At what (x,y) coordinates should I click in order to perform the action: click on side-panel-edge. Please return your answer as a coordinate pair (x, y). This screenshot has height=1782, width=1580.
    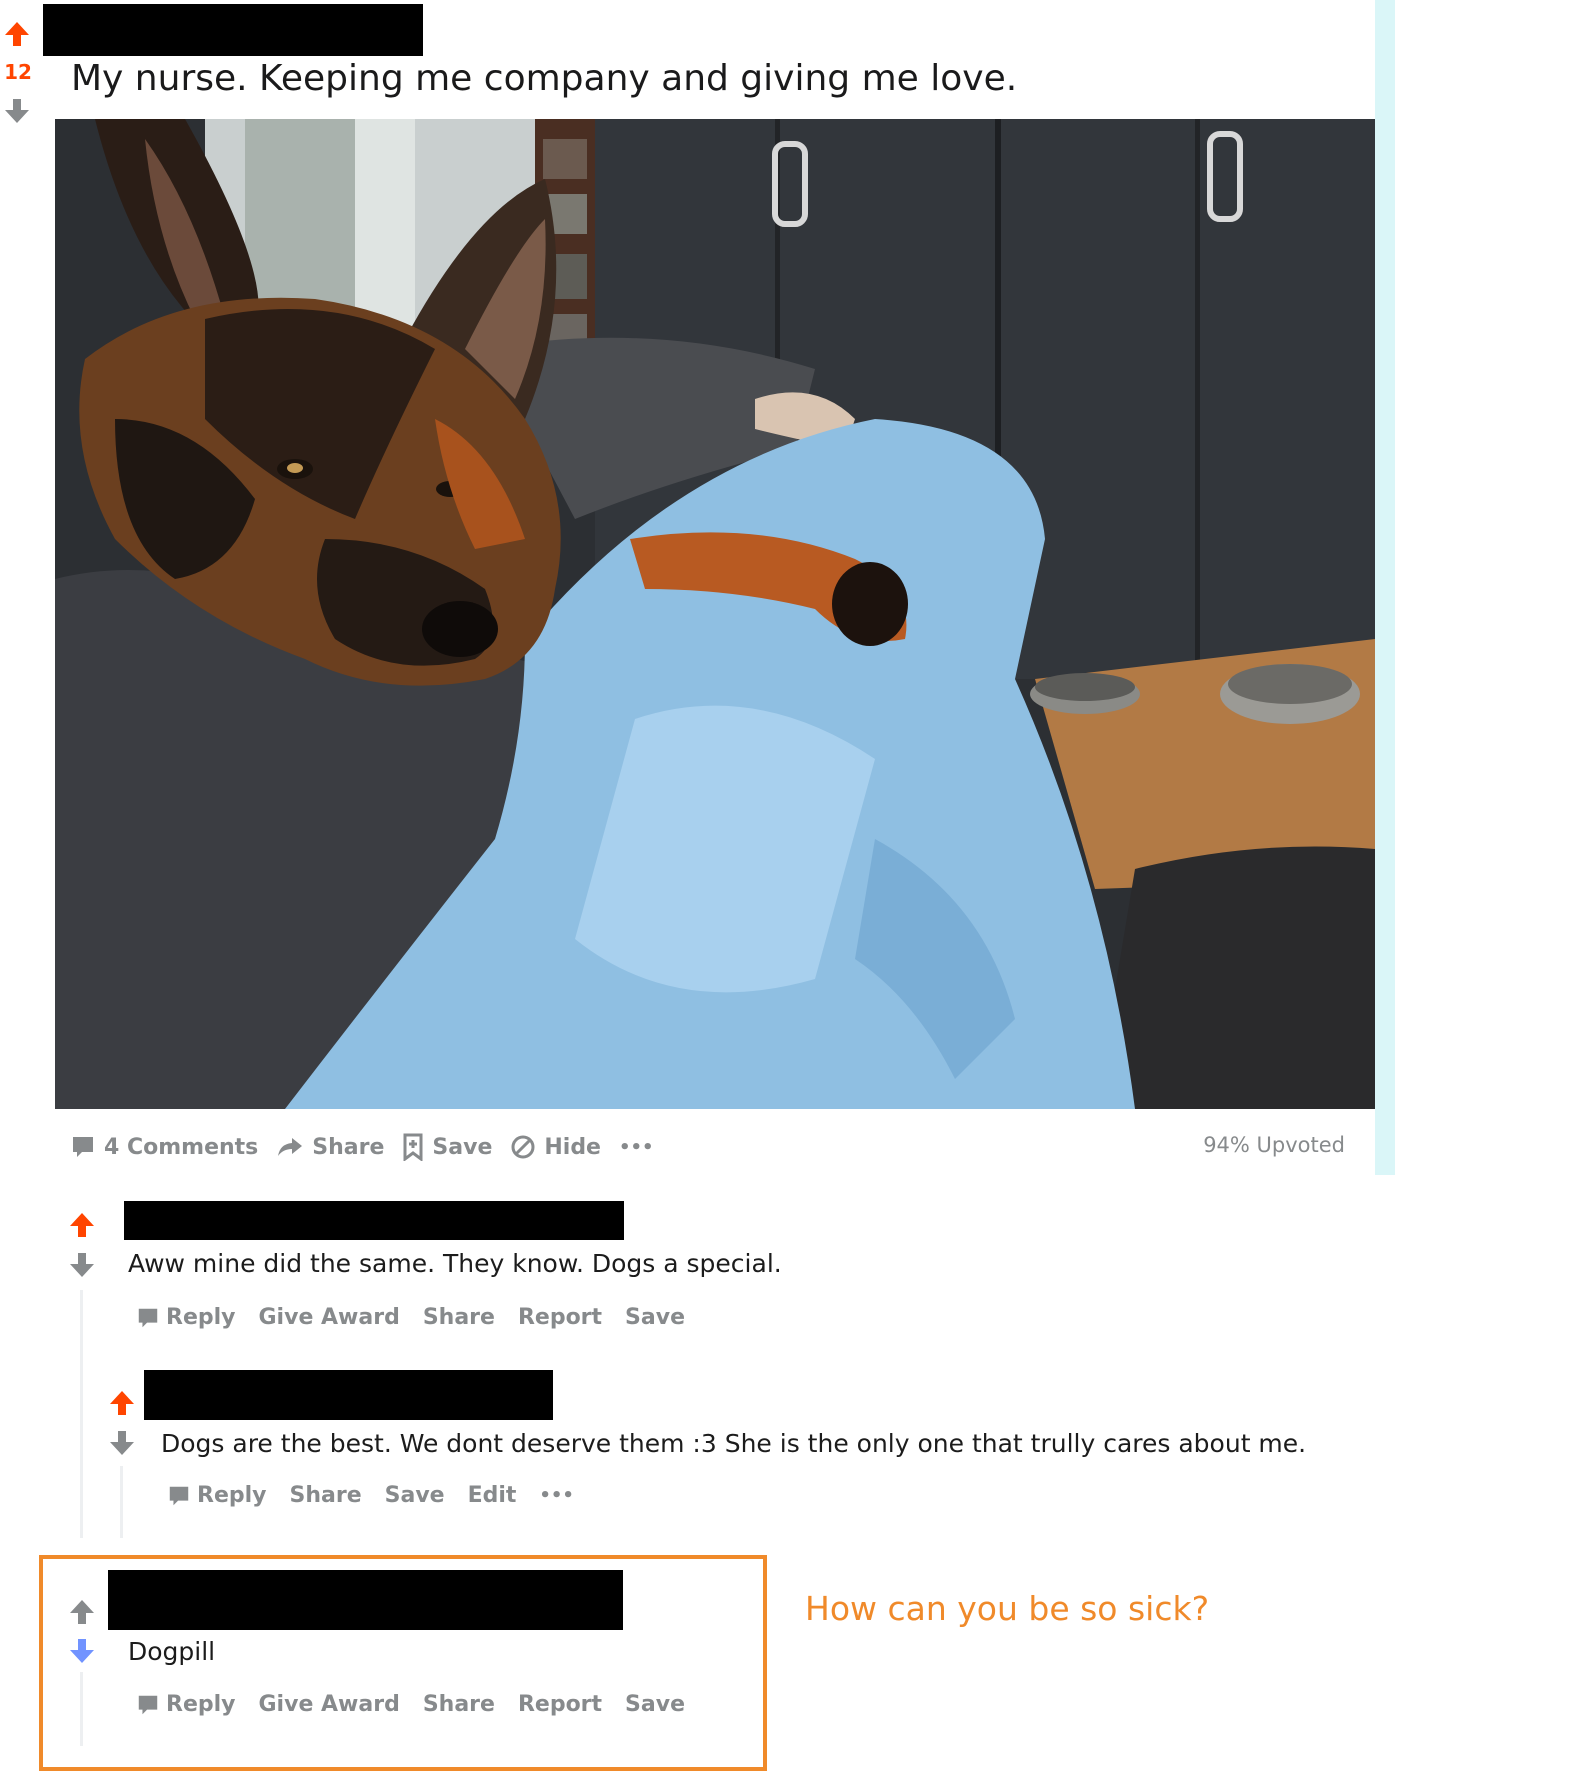
    Looking at the image, I should click on (1385, 587).